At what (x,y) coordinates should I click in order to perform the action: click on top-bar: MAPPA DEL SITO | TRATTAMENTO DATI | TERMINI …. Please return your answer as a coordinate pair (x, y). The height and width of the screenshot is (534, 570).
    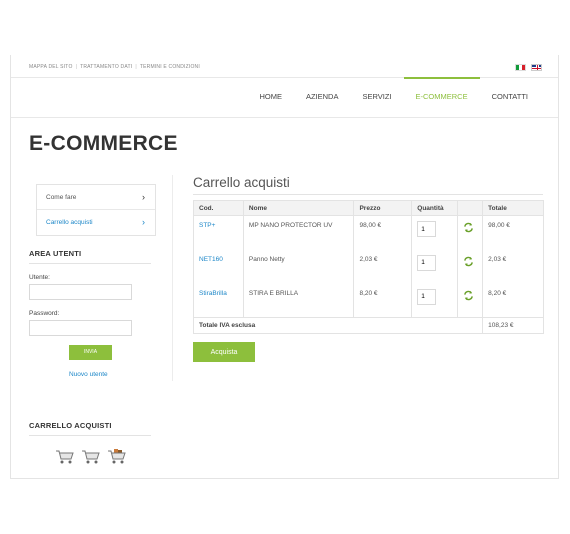
    Looking at the image, I should click on (284, 66).